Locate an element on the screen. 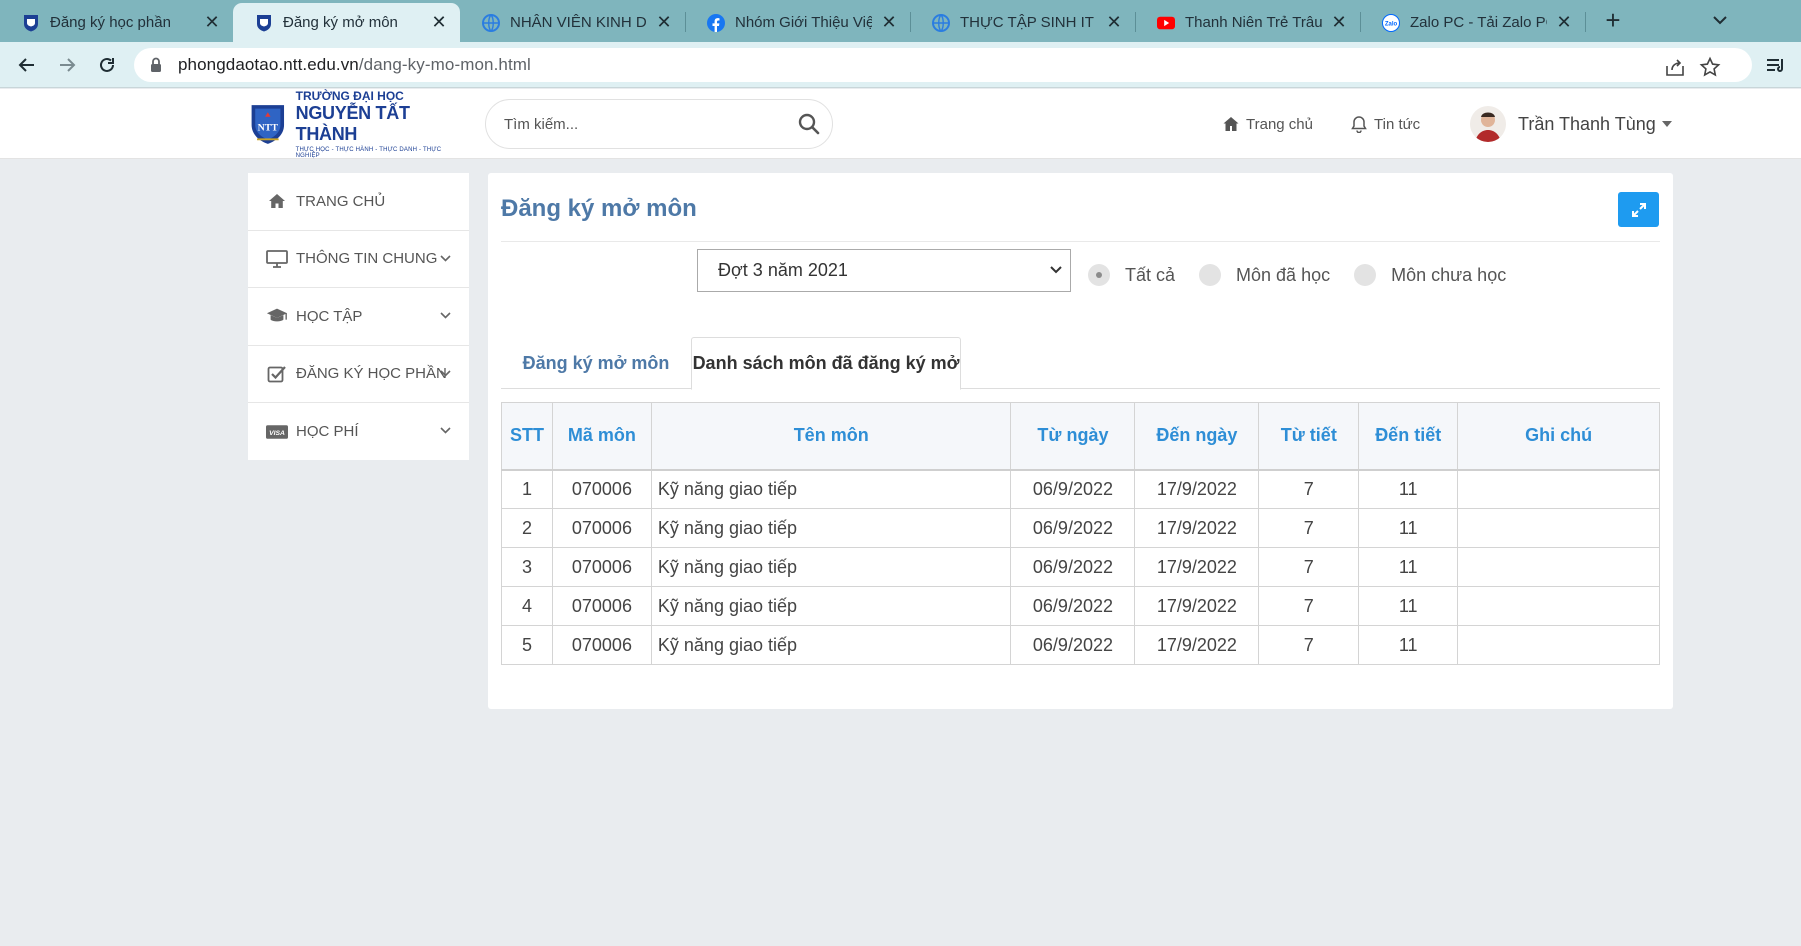 The image size is (1801, 946). share-icon is located at coordinates (1675, 67).